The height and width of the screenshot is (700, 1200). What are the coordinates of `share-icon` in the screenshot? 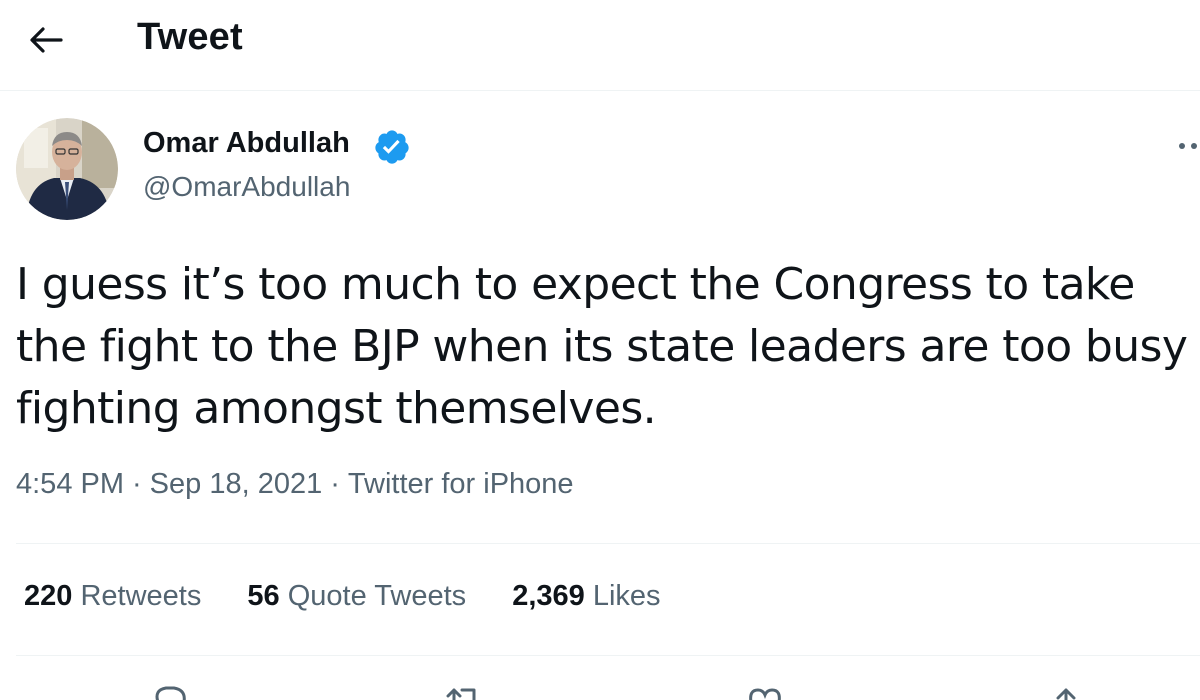 It's located at (1066, 691).